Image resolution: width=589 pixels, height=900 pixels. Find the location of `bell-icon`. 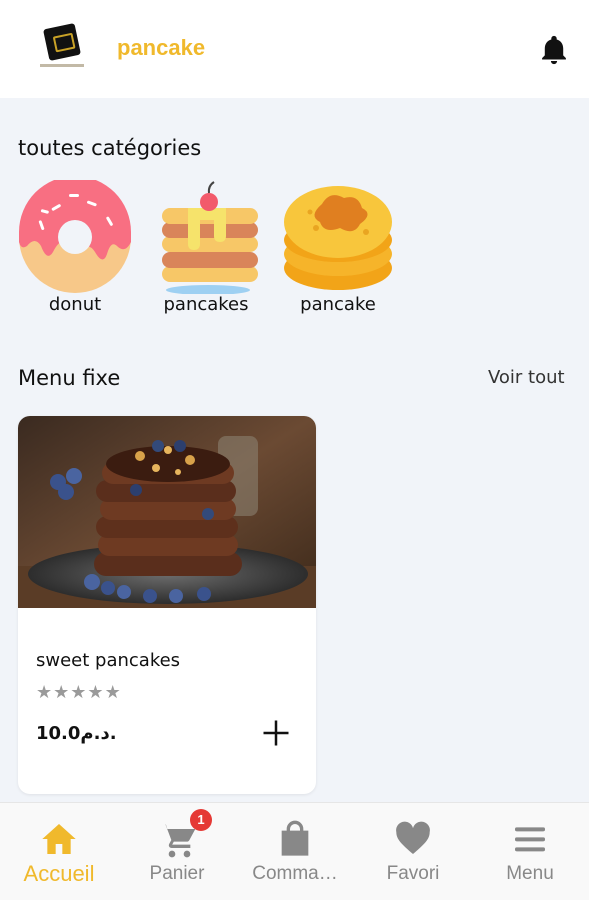

bell-icon is located at coordinates (554, 50).